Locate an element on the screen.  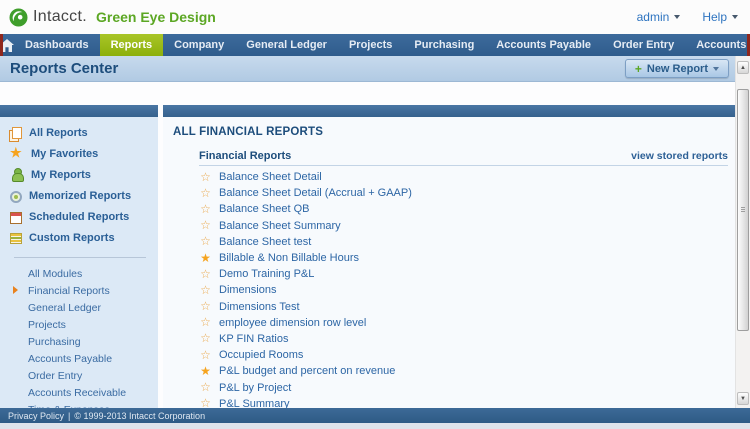
sidebar-main-list: All Reports My Favorites My is located at coordinates (79, 182).